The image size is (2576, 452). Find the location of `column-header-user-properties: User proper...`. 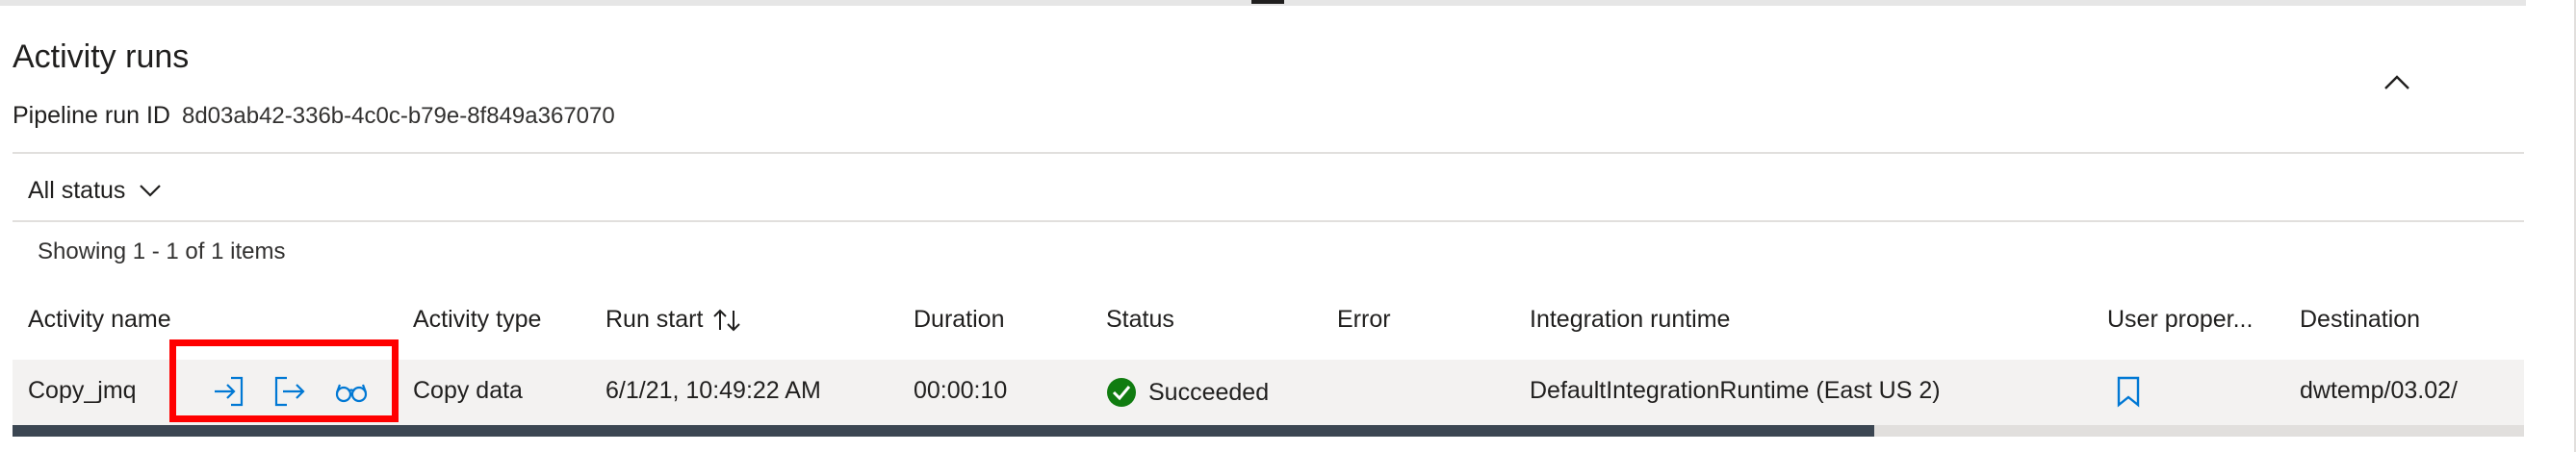

column-header-user-properties: User proper... is located at coordinates (2180, 320).